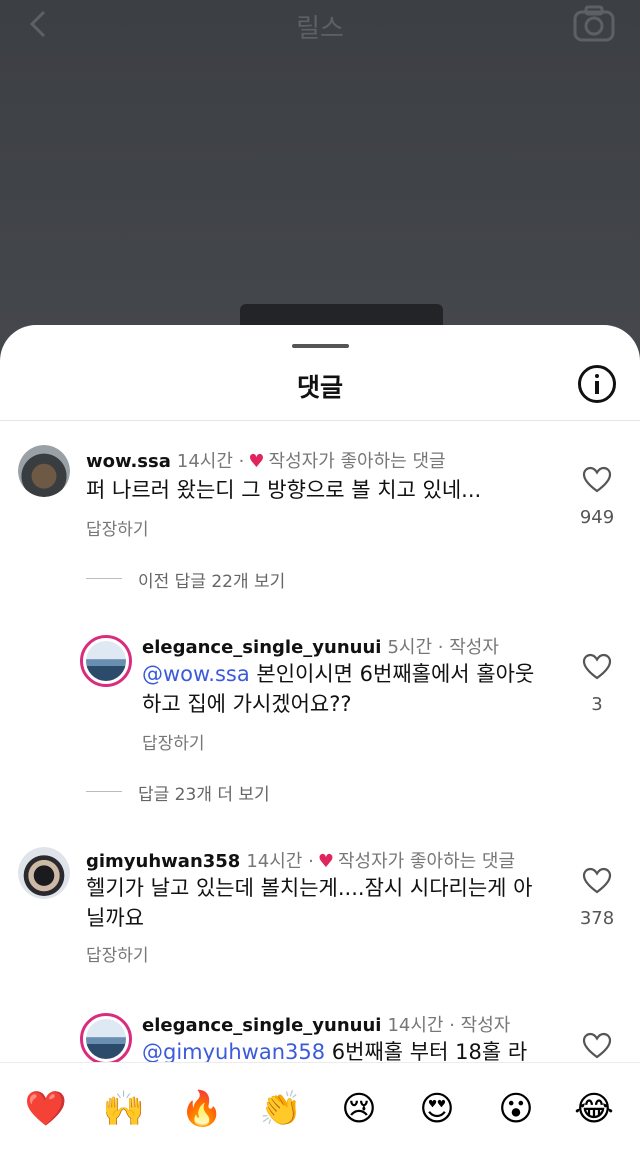 The height and width of the screenshot is (1151, 640). I want to click on reply-meta: elegance_single_yunuui 14시간 · 작성자, so click(326, 1024).